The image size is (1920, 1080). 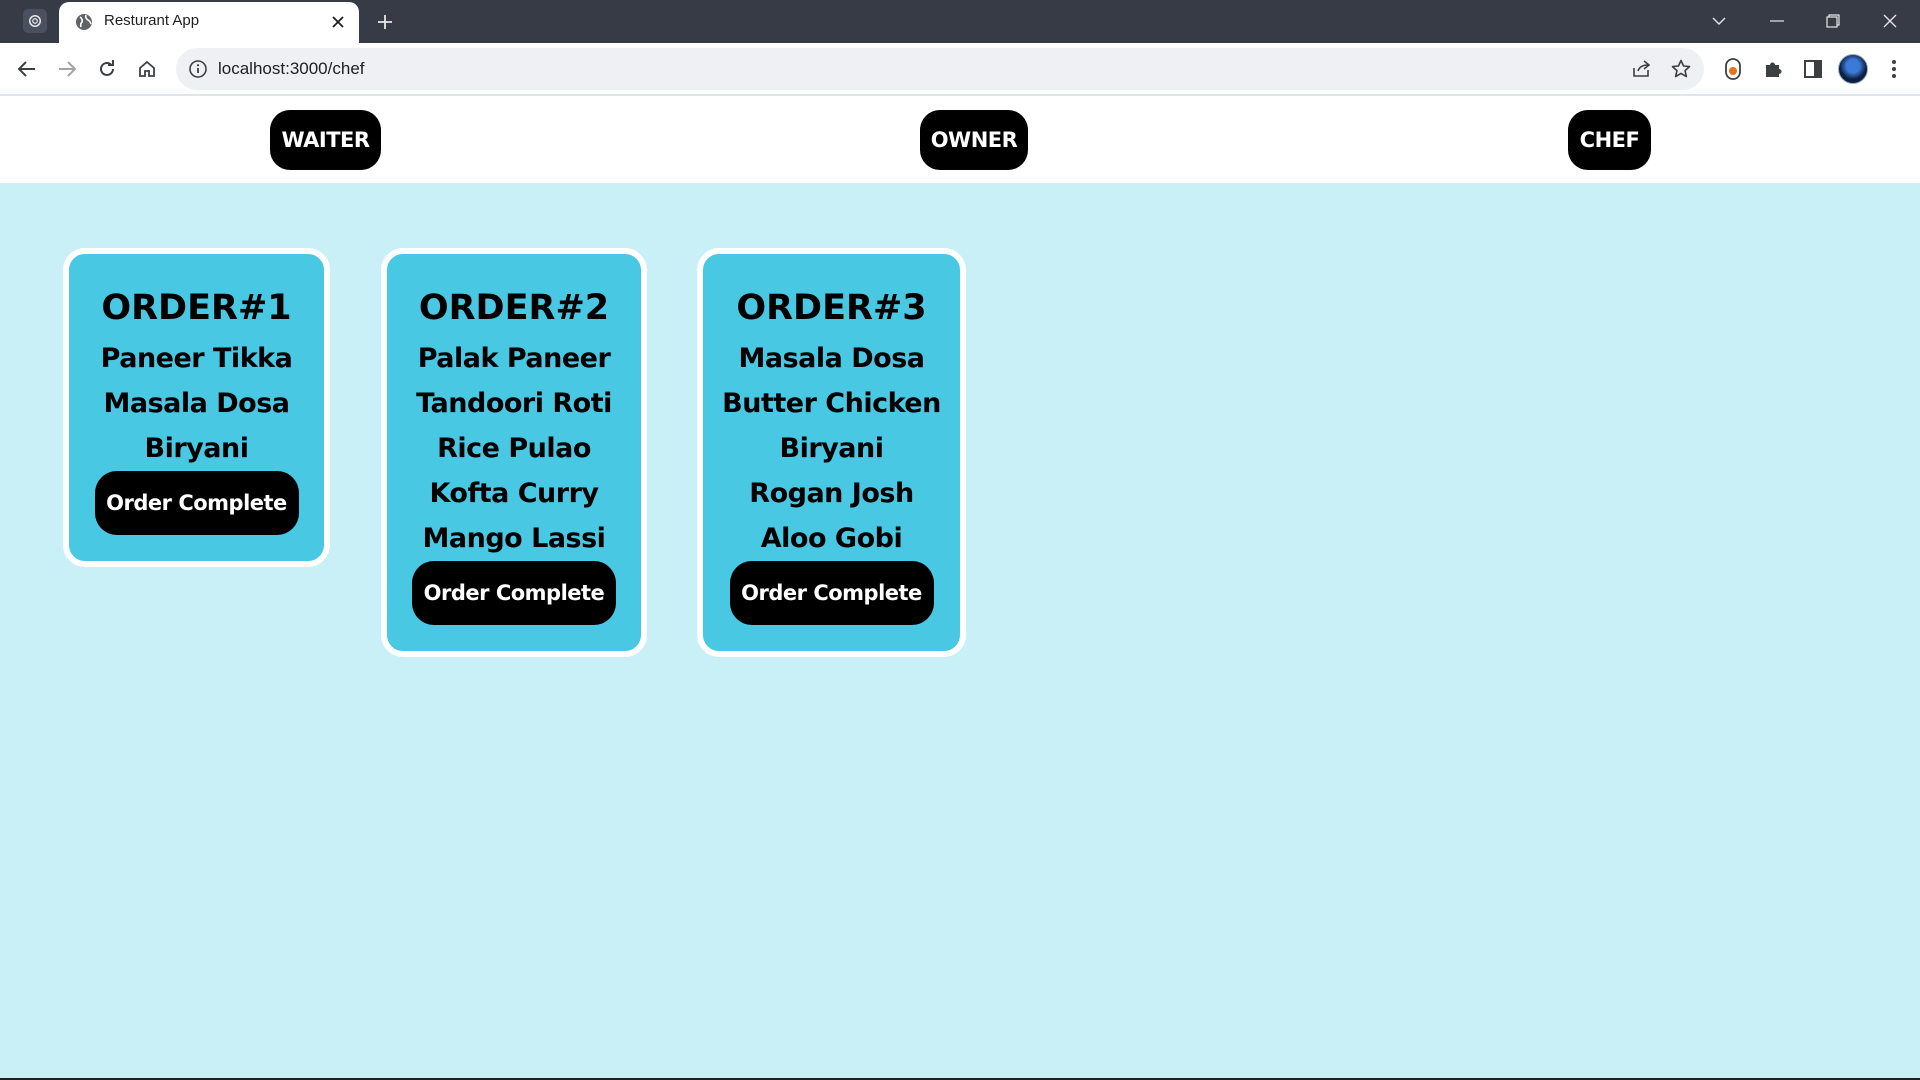 What do you see at coordinates (1773, 69) in the screenshot?
I see `puzzle-icon` at bounding box center [1773, 69].